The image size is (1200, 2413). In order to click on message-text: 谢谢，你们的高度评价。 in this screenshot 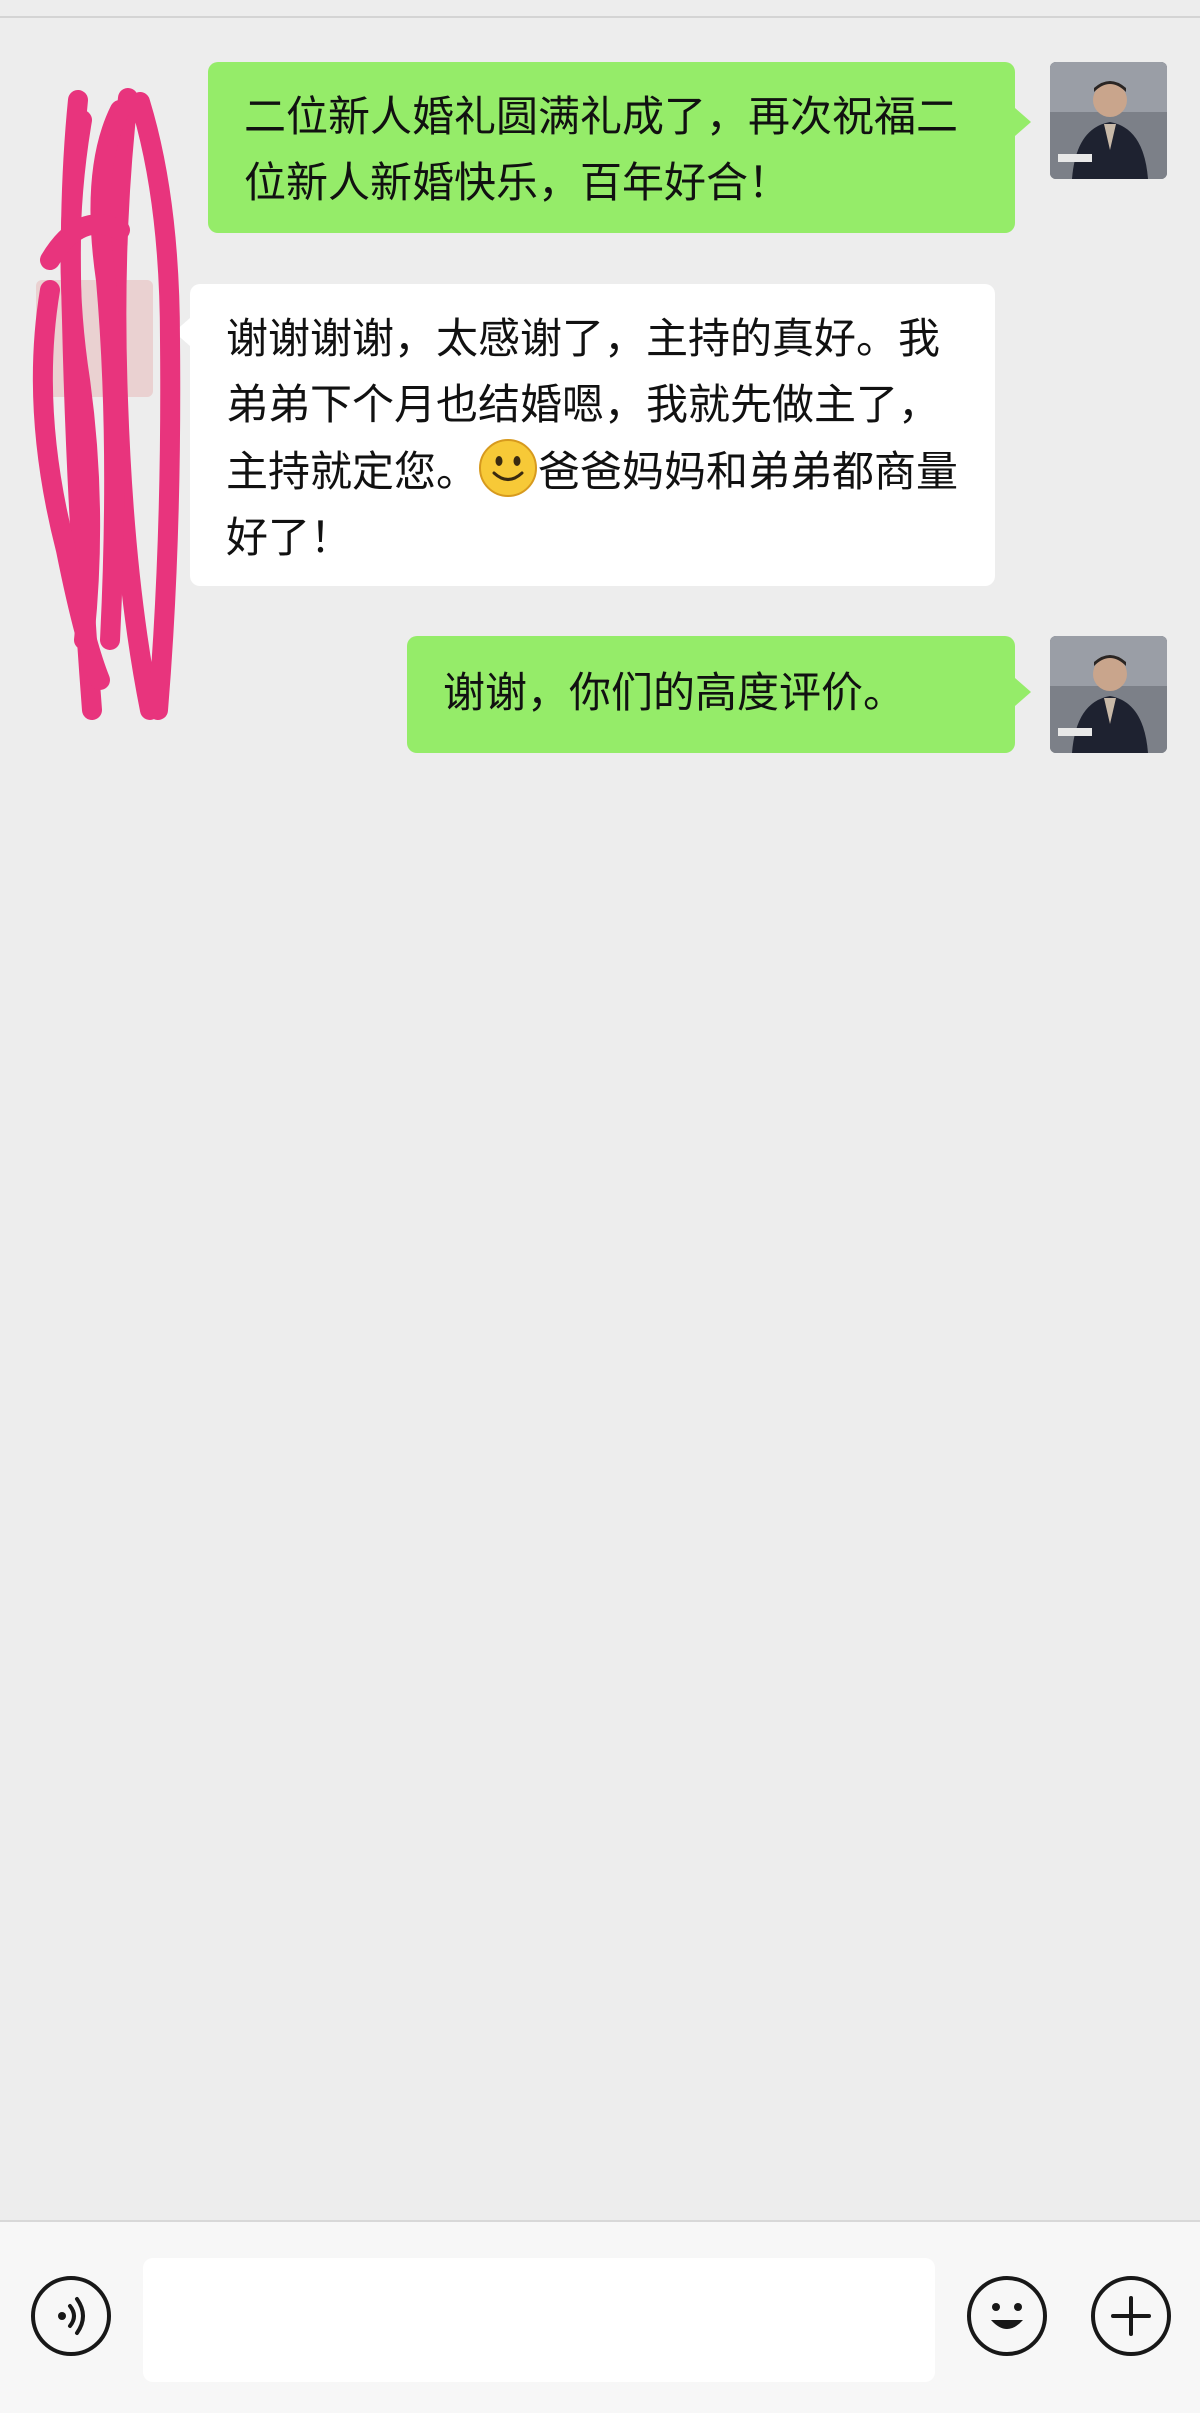, I will do `click(674, 692)`.